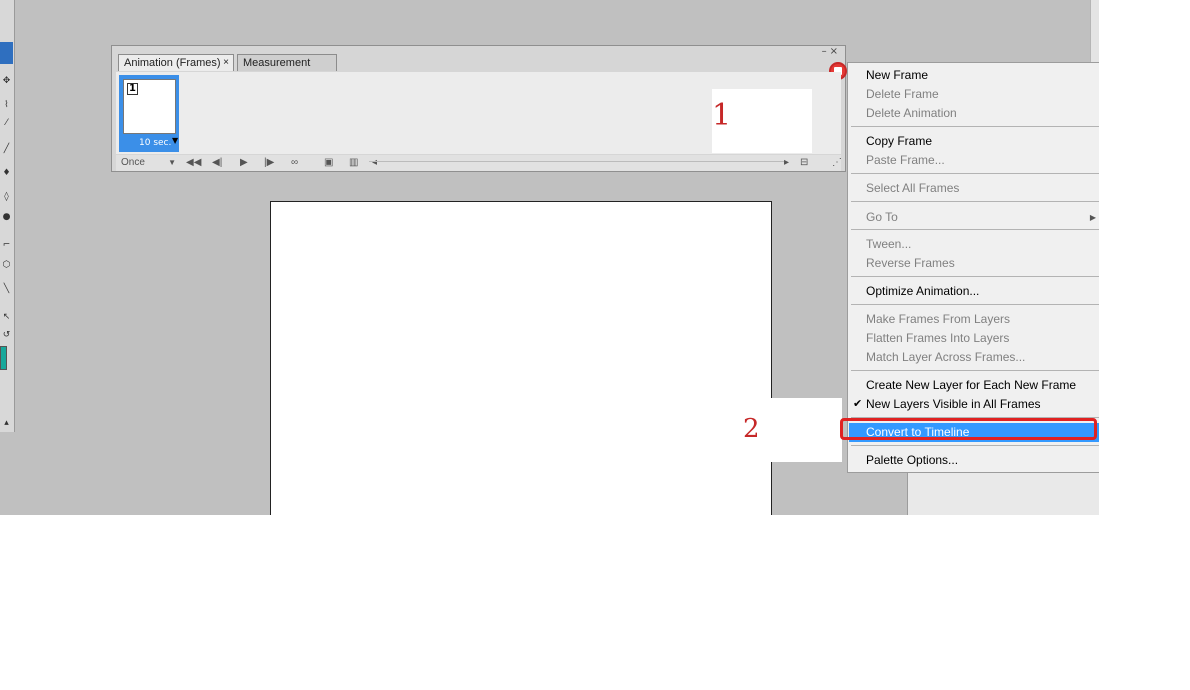 The height and width of the screenshot is (690, 1190). Describe the element at coordinates (576, 161) in the screenshot. I see `frames-scrollbar` at that location.